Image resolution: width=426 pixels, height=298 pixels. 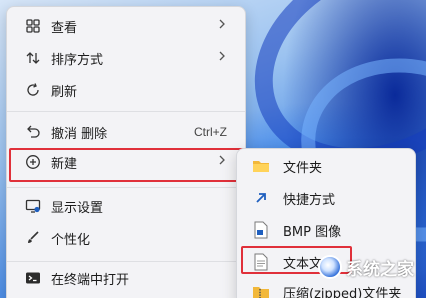 I want to click on site-watermark: 系统之家, so click(x=366, y=267).